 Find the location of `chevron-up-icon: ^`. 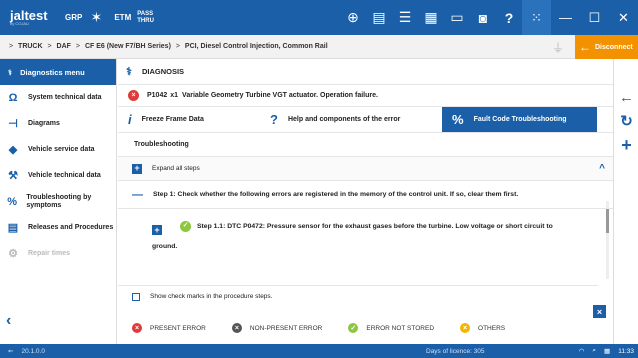

chevron-up-icon: ^ is located at coordinates (602, 168).